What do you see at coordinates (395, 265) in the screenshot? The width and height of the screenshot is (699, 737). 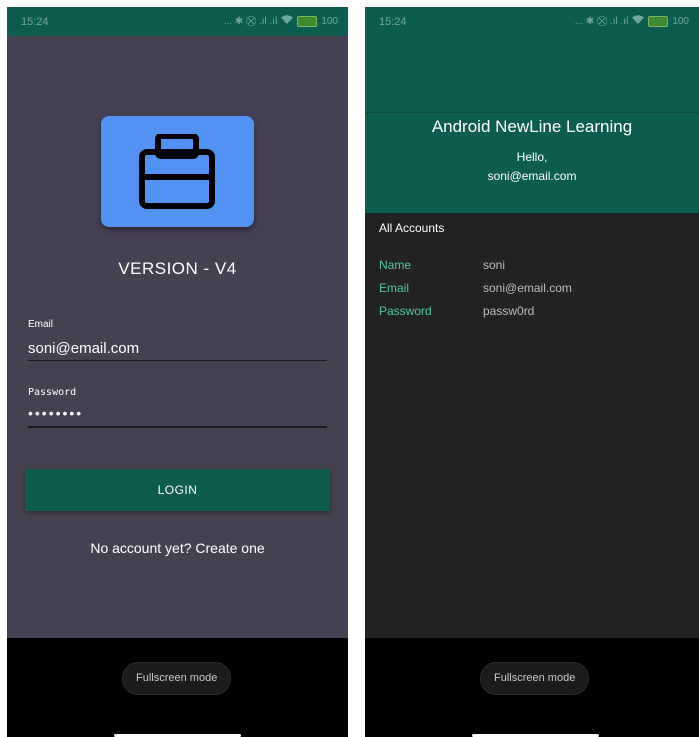 I see `account-key: Name` at bounding box center [395, 265].